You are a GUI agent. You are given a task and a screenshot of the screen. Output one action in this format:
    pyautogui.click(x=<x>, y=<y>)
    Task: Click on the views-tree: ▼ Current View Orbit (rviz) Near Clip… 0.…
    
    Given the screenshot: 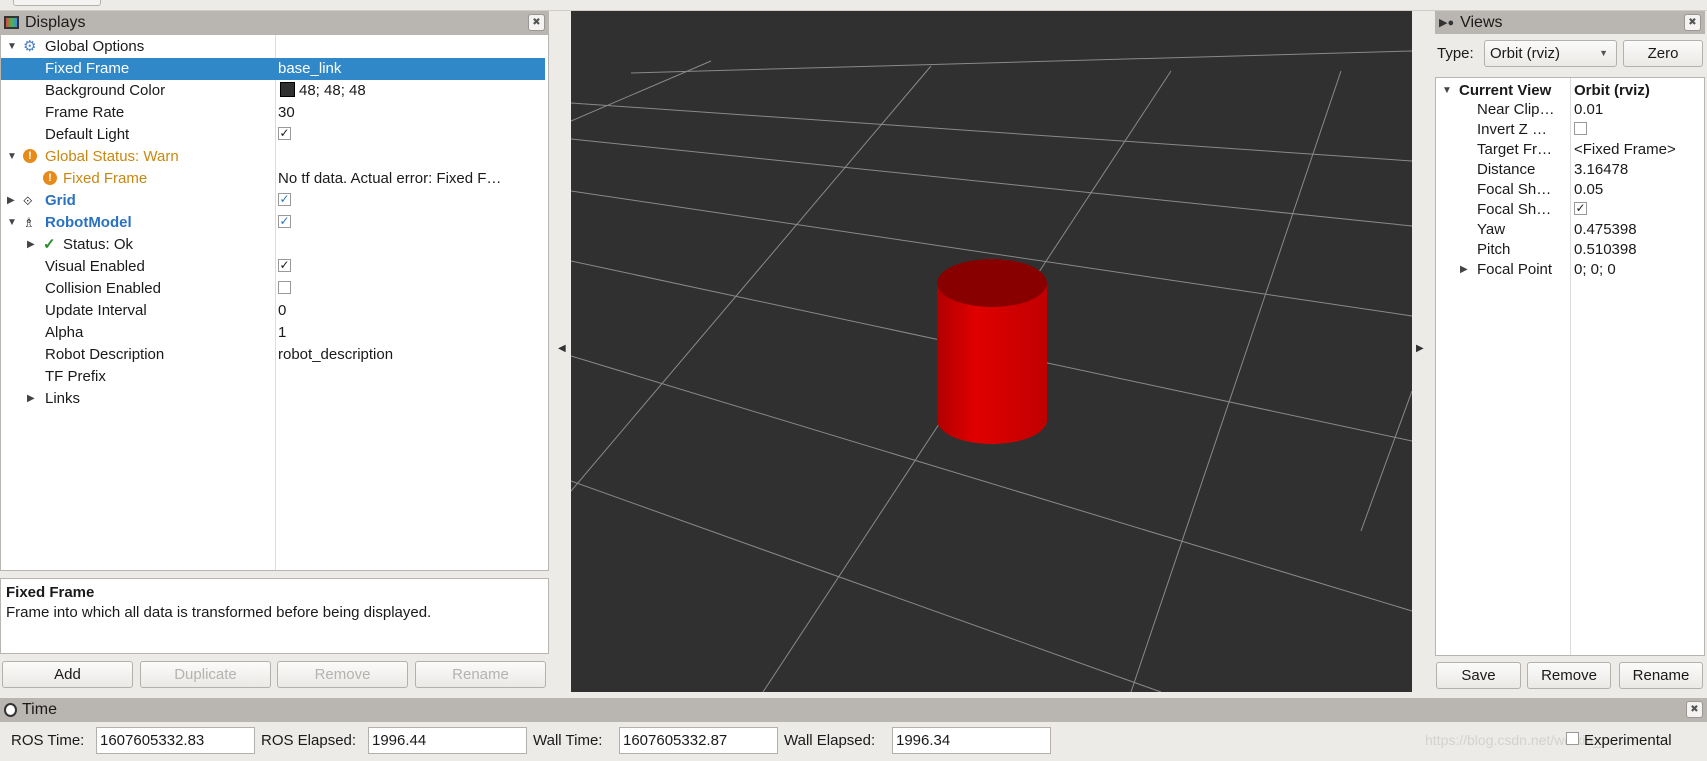 What is the action you would take?
    pyautogui.click(x=1570, y=366)
    